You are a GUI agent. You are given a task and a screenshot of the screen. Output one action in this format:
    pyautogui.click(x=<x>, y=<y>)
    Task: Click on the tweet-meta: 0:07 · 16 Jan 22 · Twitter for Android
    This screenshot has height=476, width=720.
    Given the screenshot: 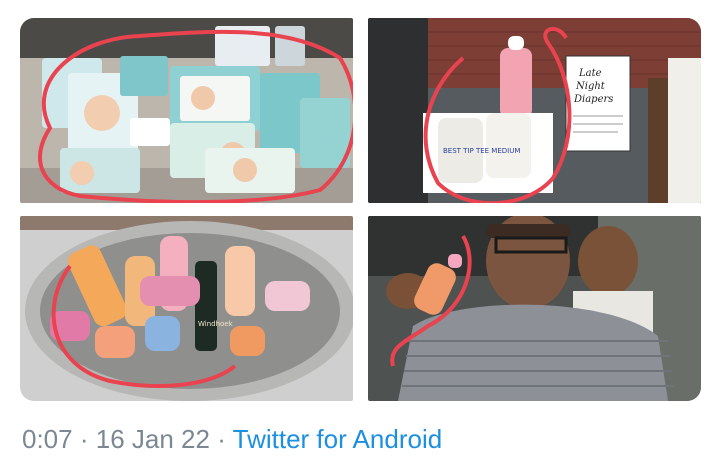 What is the action you would take?
    pyautogui.click(x=232, y=439)
    